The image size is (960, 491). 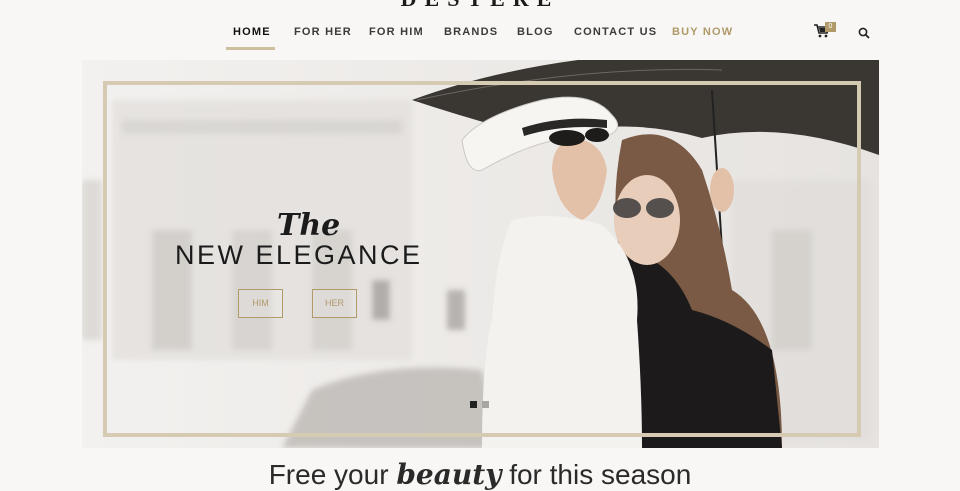 What do you see at coordinates (309, 225) in the screenshot?
I see `hero-eyebrow: The` at bounding box center [309, 225].